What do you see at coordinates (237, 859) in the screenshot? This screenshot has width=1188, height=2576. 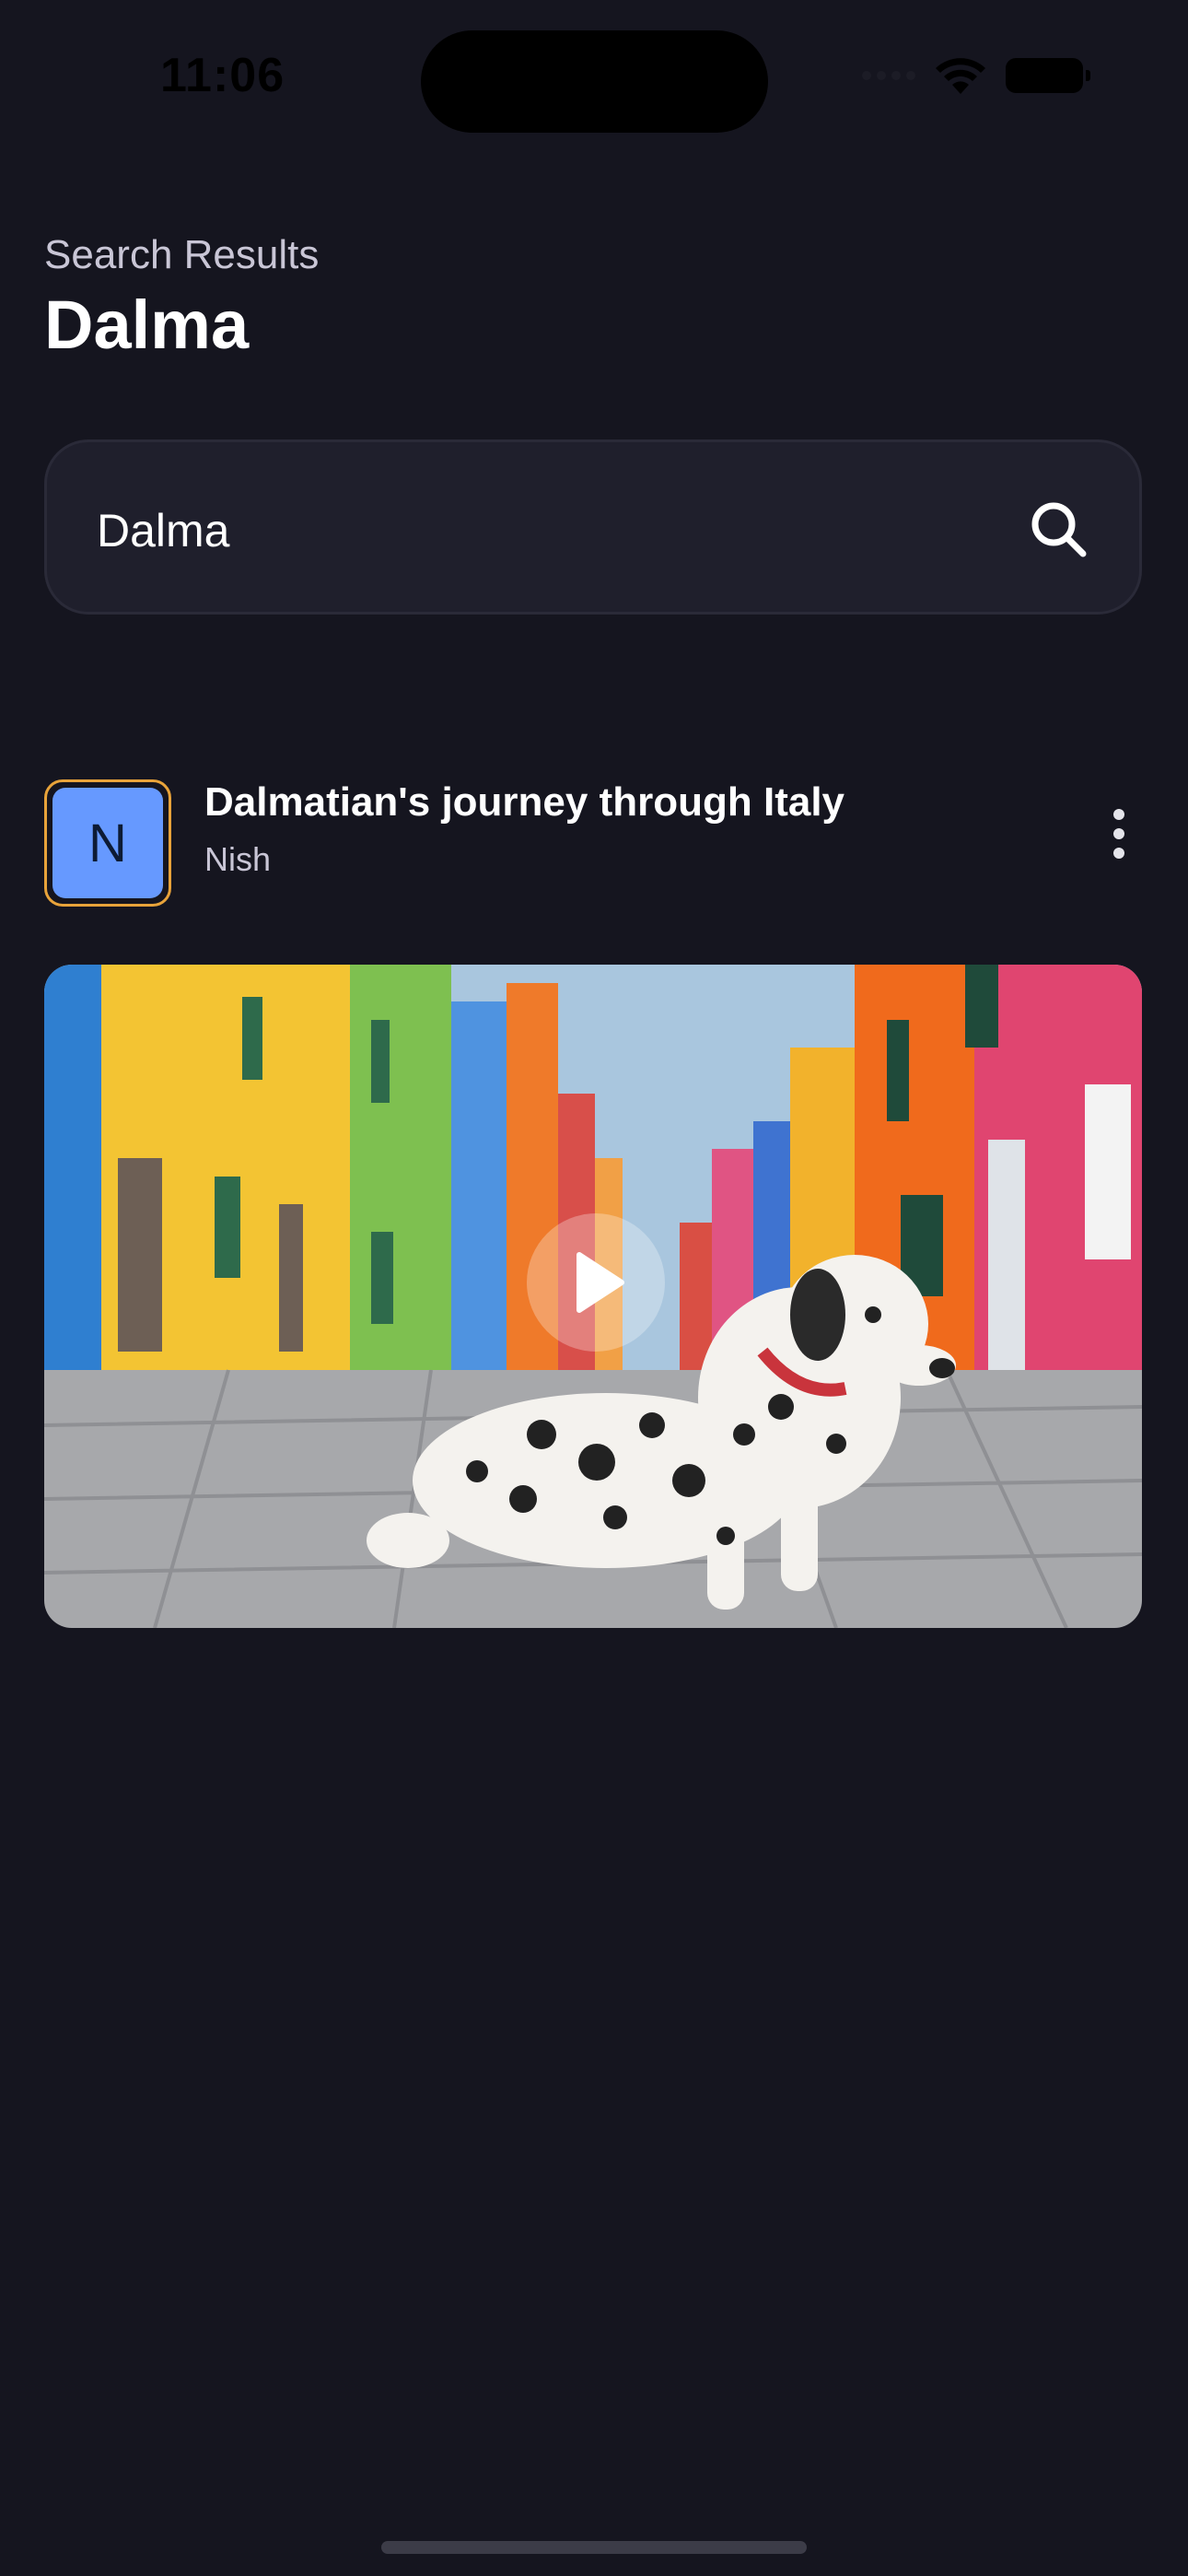 I see `result-author: Nish` at bounding box center [237, 859].